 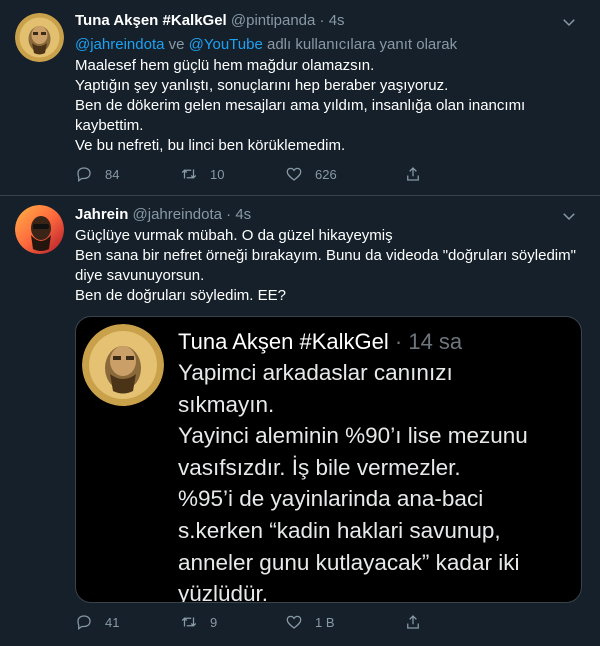 What do you see at coordinates (217, 174) in the screenshot?
I see `retweet-count: 10` at bounding box center [217, 174].